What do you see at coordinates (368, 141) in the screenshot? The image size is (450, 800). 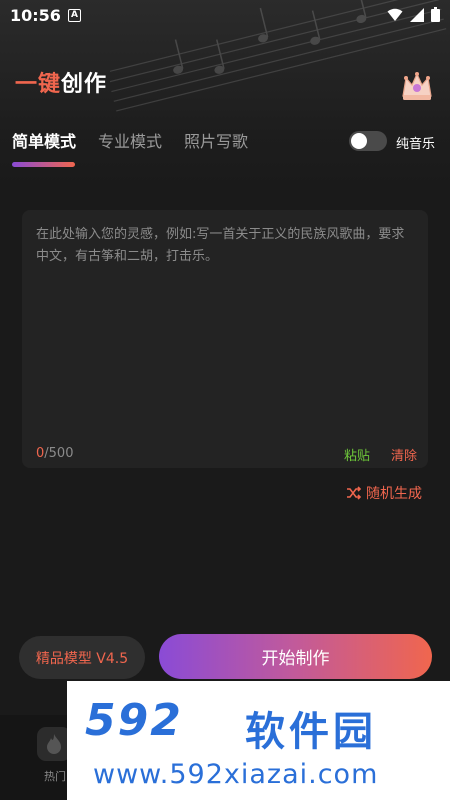 I see `pure-music-toggle` at bounding box center [368, 141].